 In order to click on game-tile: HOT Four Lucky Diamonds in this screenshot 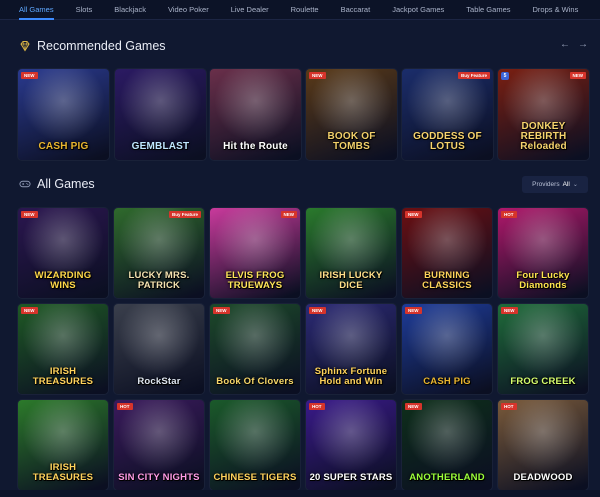, I will do `click(543, 253)`.